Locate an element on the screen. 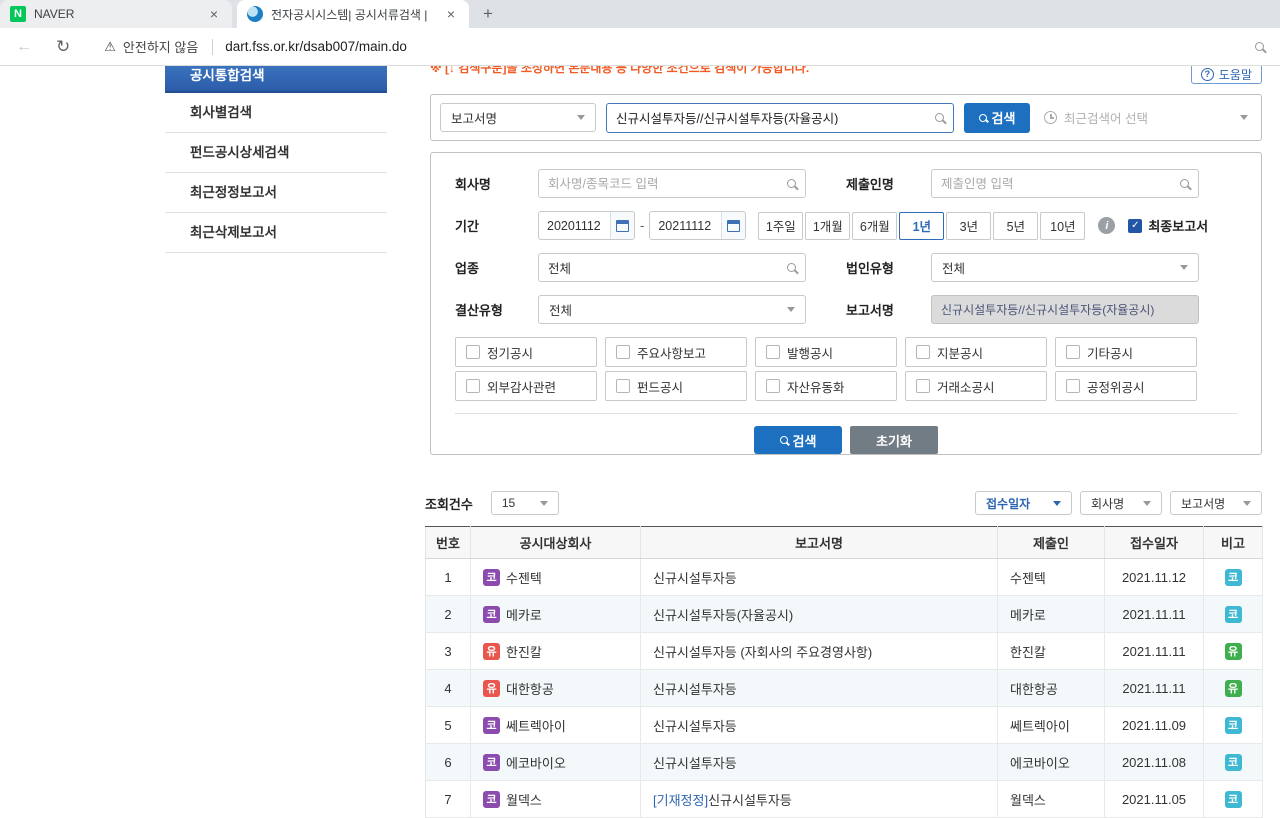 The height and width of the screenshot is (818, 1280). sidebar-item-label: 최근삭제보고서 is located at coordinates (233, 232).